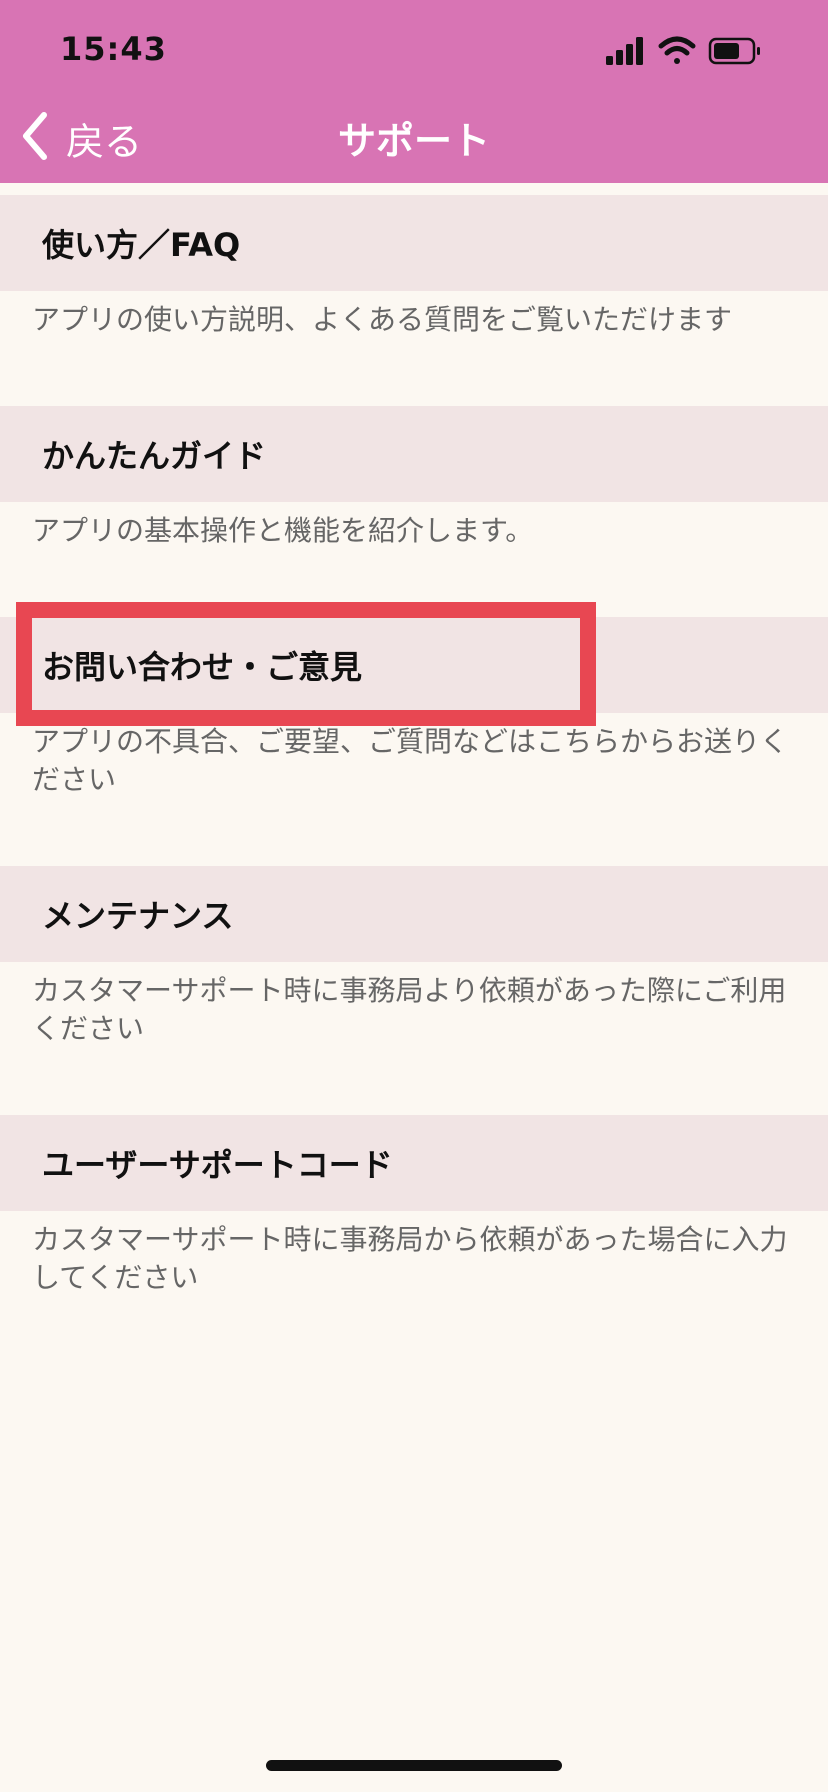 The height and width of the screenshot is (1792, 828). I want to click on section-header: メンテナンス, so click(414, 914).